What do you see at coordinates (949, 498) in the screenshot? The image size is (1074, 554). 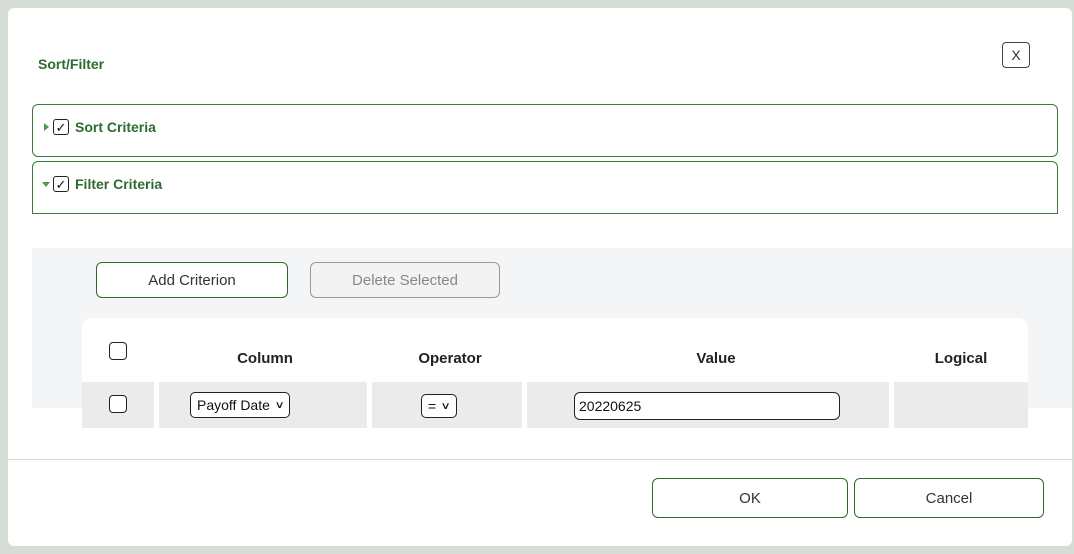 I see `cancel-button: Cancel` at bounding box center [949, 498].